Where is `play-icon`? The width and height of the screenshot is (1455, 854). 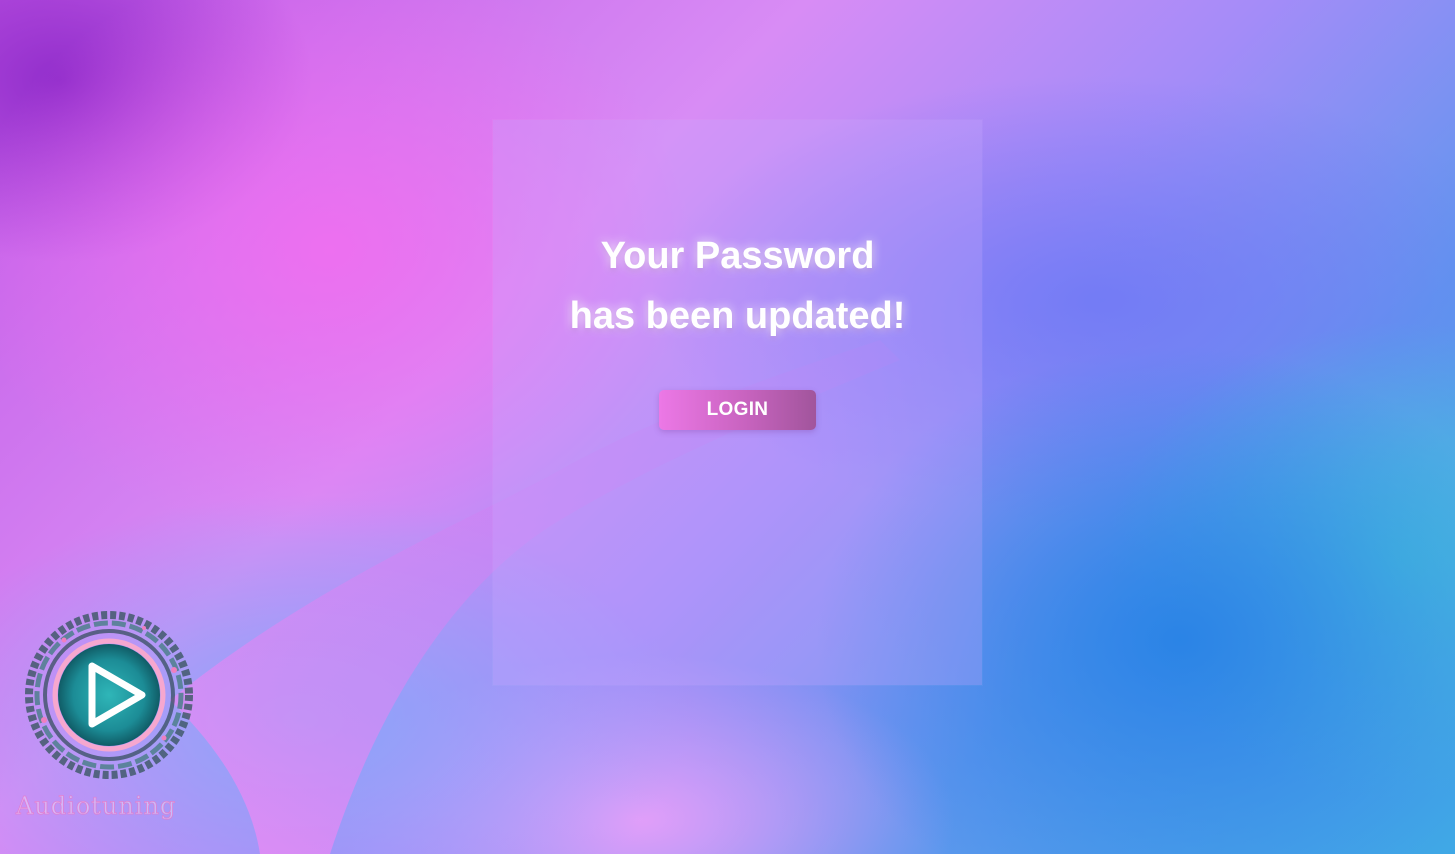
play-icon is located at coordinates (109, 695).